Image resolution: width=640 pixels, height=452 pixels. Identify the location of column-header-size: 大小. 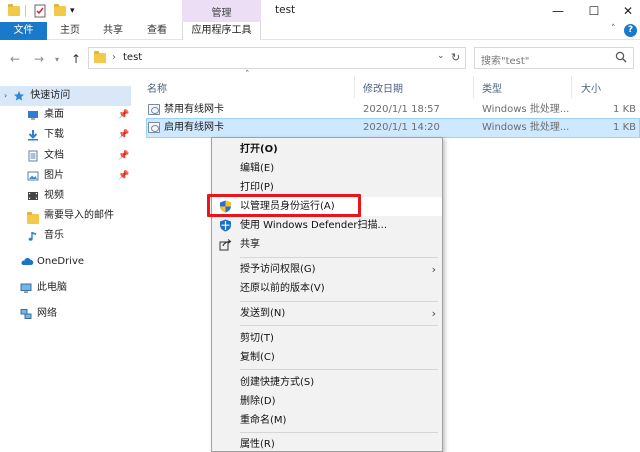
(591, 87).